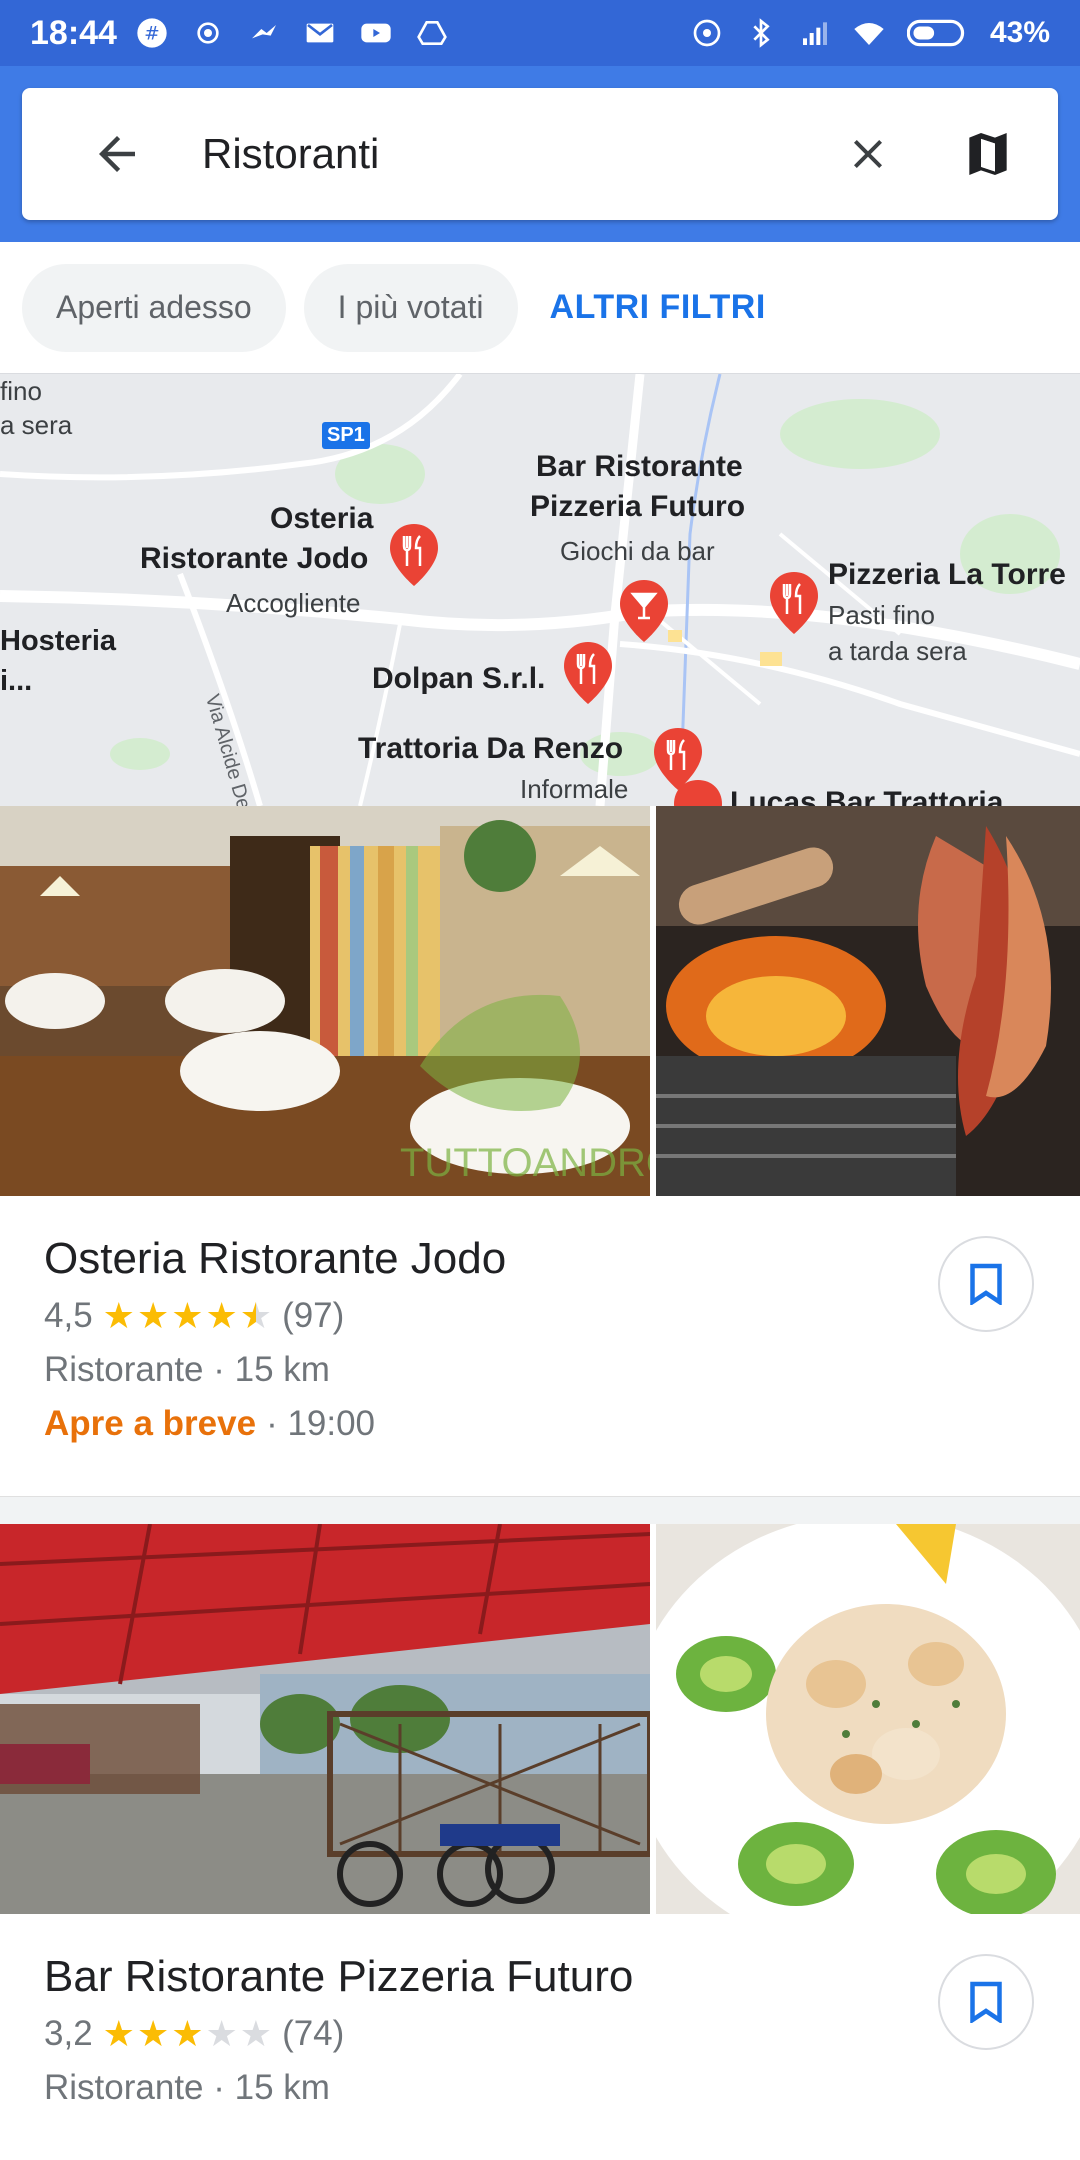  Describe the element at coordinates (866, 795) in the screenshot. I see `map-place-label: Lucas Bar Trattoria` at that location.